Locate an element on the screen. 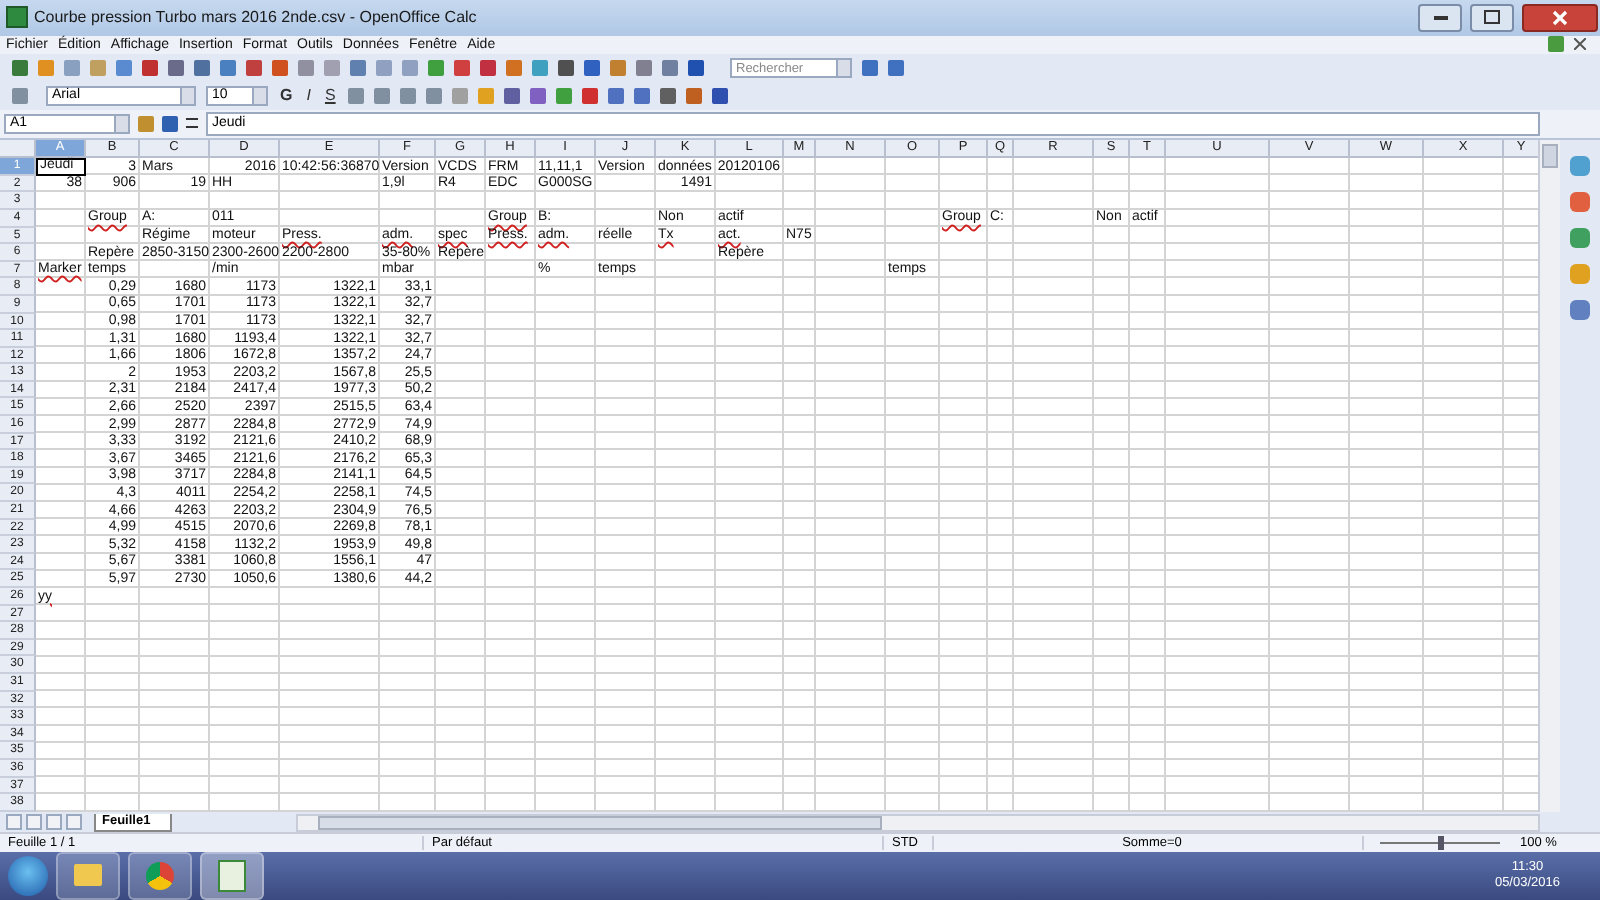 This screenshot has width=1600, height=900. maximize-button is located at coordinates (1492, 17).